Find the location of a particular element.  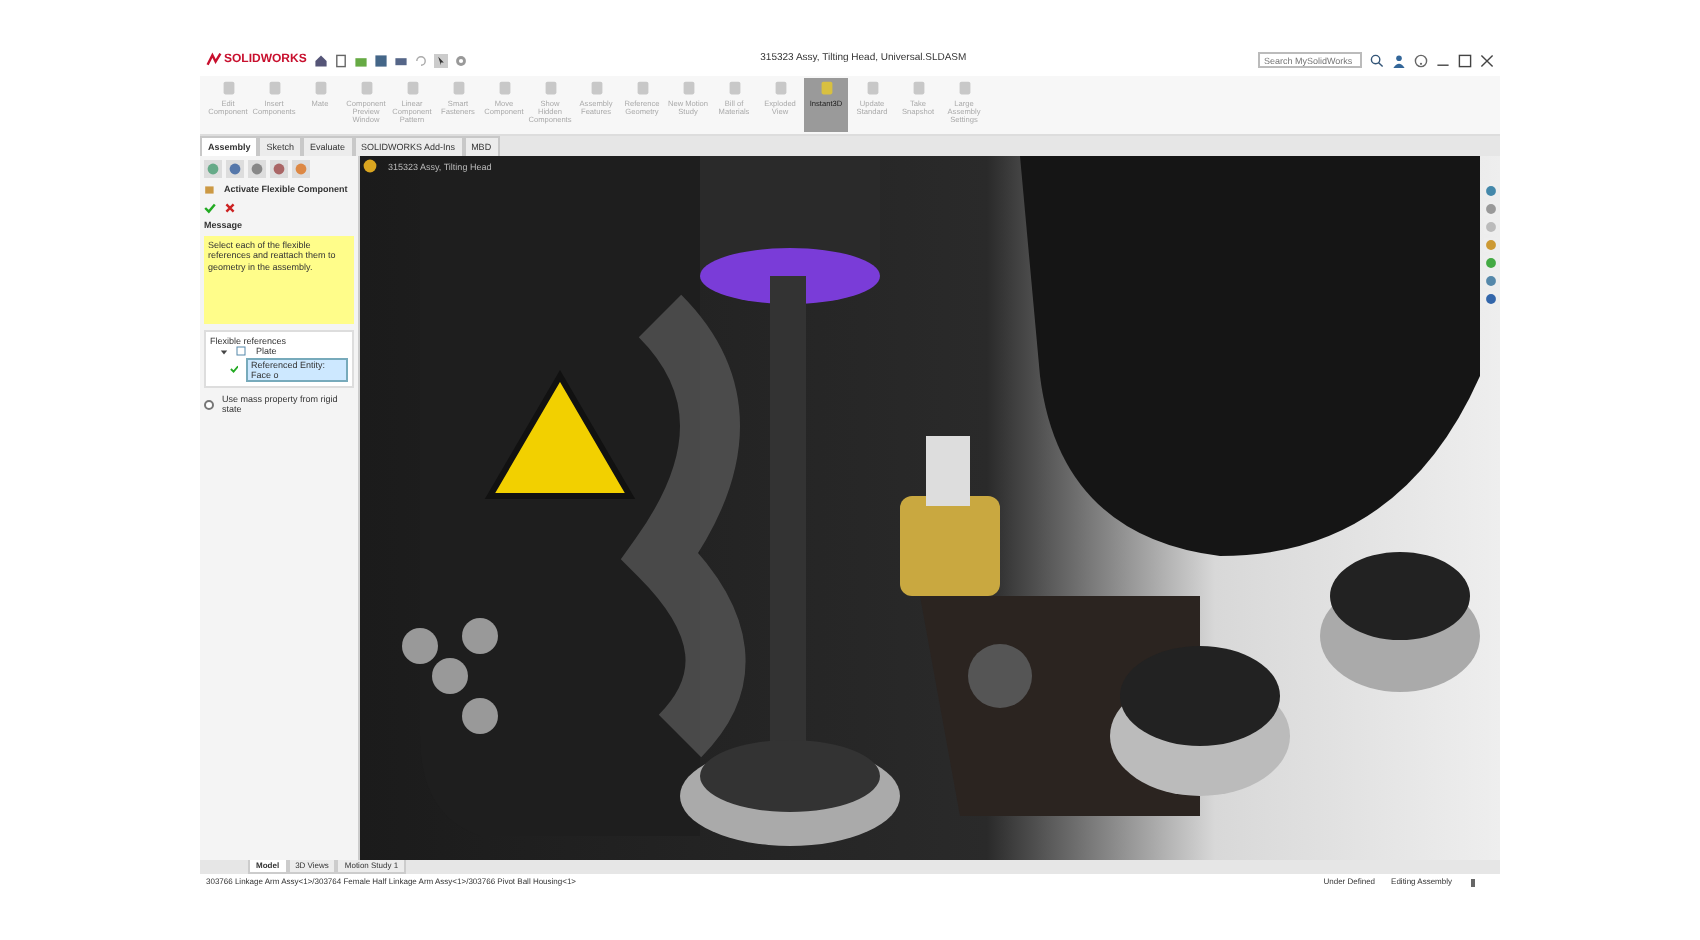

part-icon is located at coordinates (241, 351).